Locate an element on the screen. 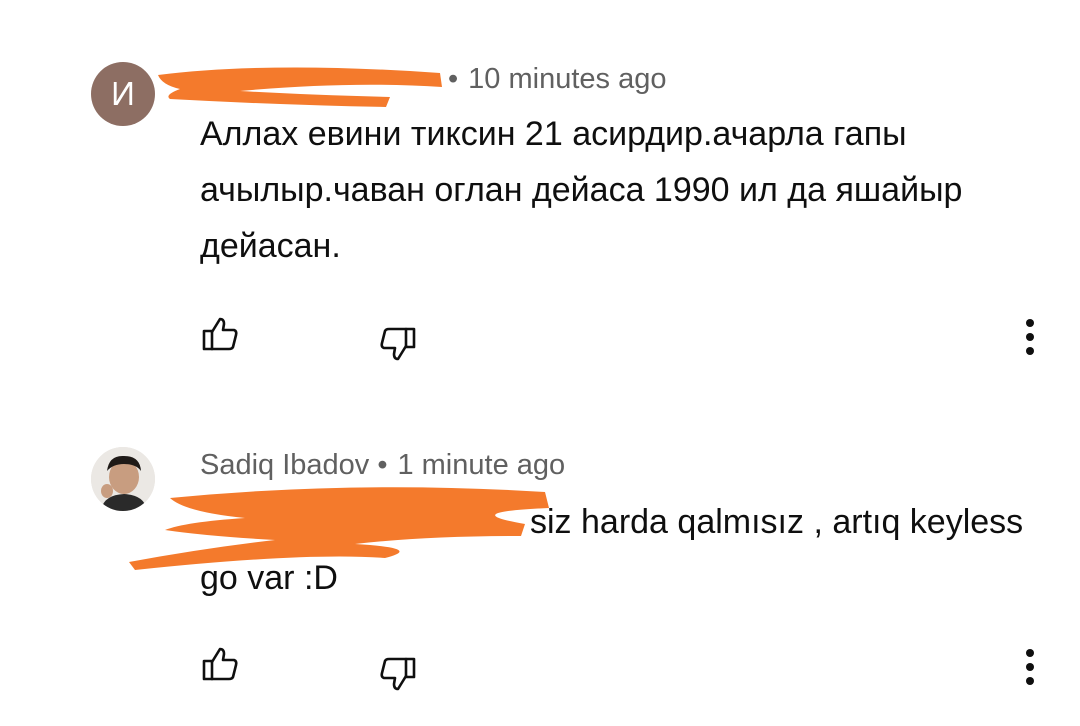  thumb-down-icon is located at coordinates (398, 674).